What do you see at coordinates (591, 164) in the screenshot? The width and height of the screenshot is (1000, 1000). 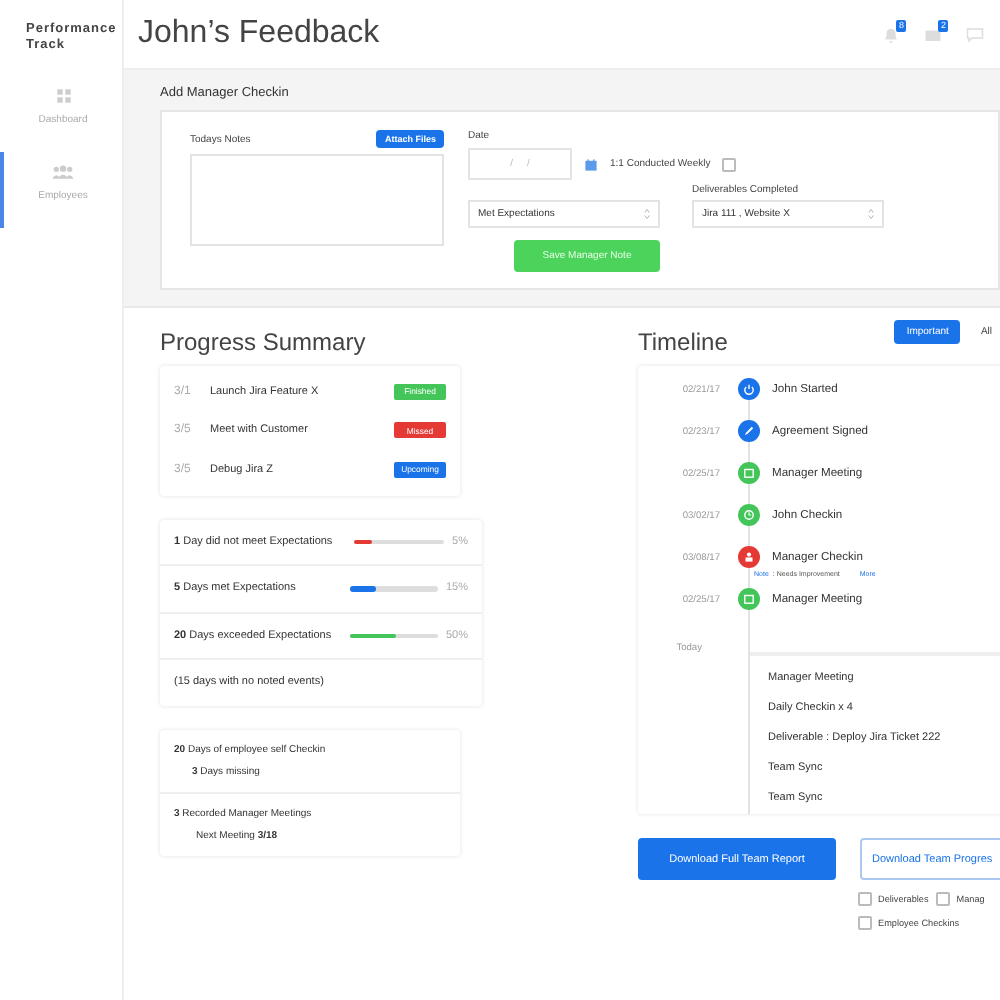 I see `calendar-icon` at bounding box center [591, 164].